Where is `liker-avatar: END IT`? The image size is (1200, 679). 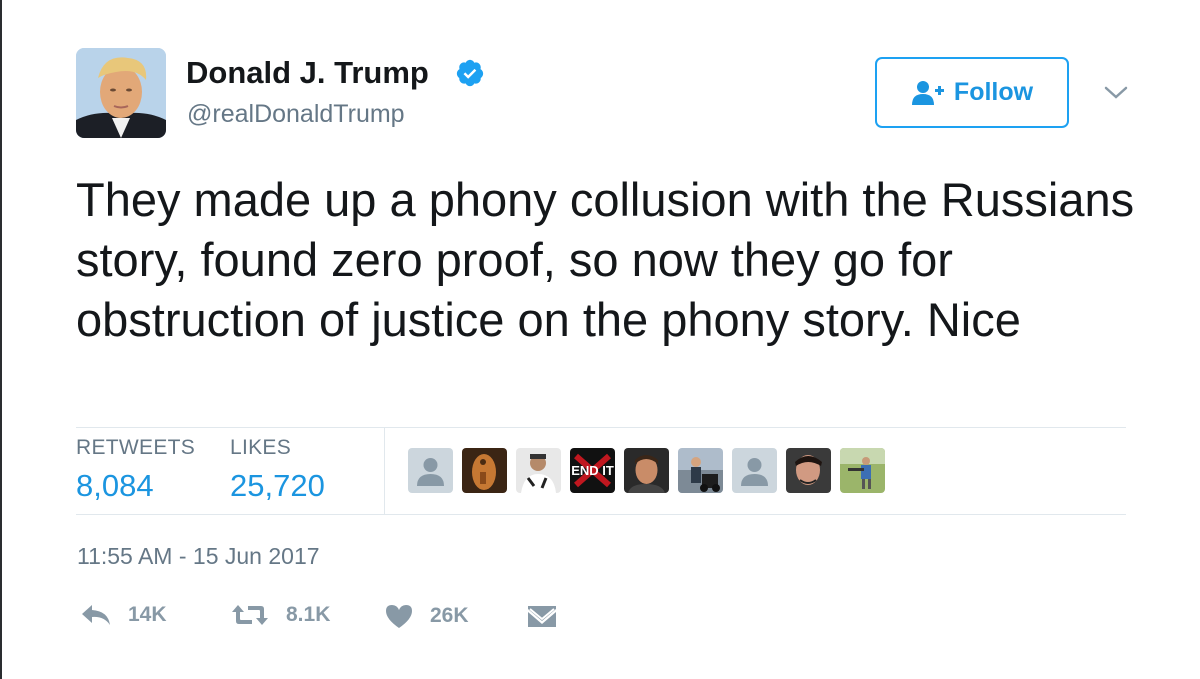
liker-avatar: END IT is located at coordinates (592, 470).